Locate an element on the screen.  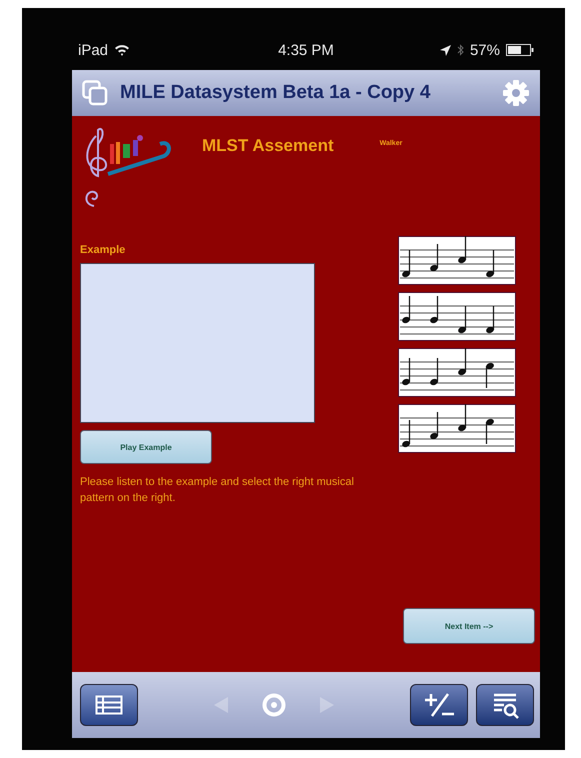
assessment-title: MLST Assement is located at coordinates (268, 146).